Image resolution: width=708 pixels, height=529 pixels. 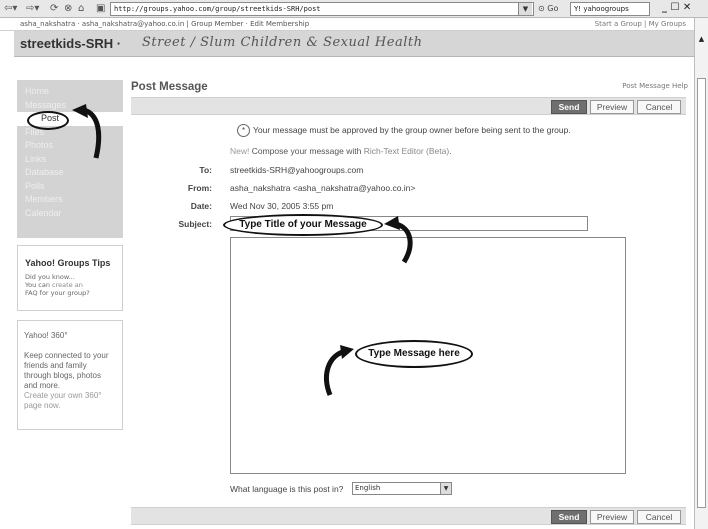 I want to click on sidebar-item-links: Links, so click(x=70, y=160).